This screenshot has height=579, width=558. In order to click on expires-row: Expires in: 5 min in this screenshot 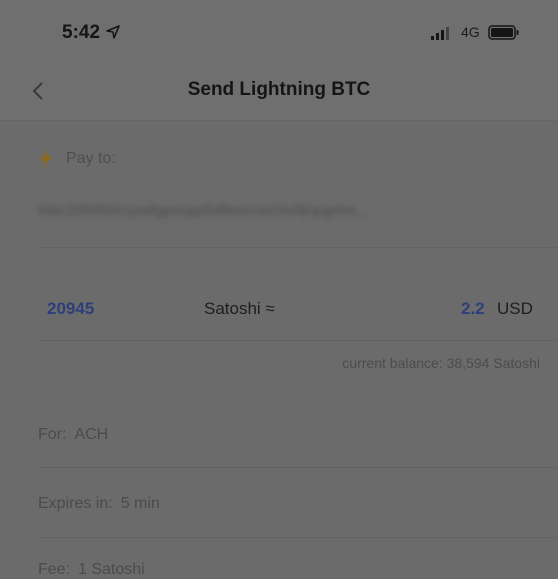, I will do `click(103, 504)`.